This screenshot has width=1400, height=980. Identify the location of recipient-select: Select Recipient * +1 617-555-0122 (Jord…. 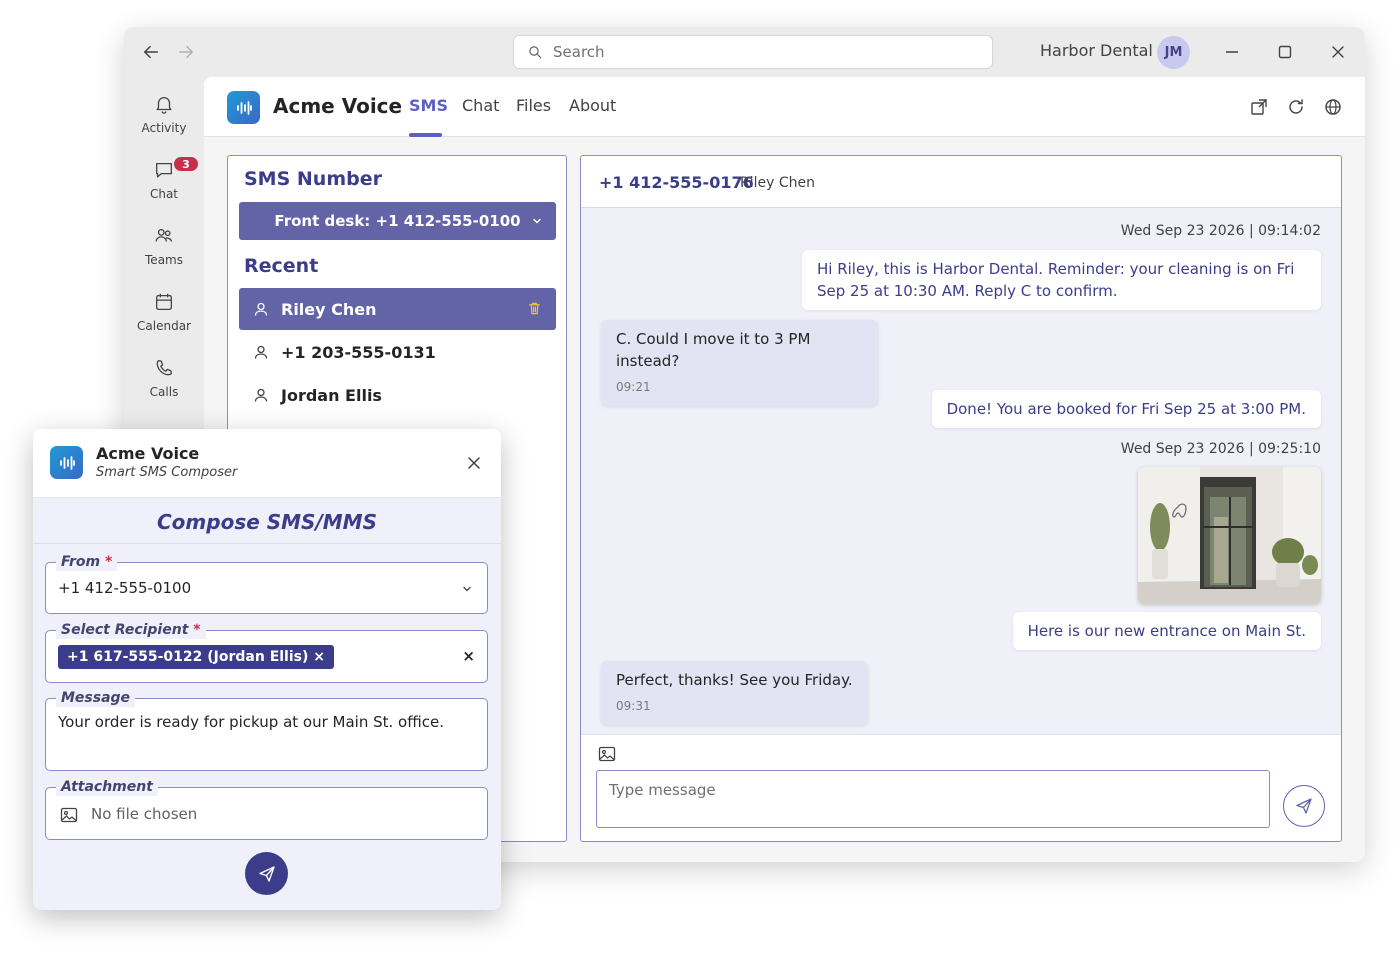
(266, 652).